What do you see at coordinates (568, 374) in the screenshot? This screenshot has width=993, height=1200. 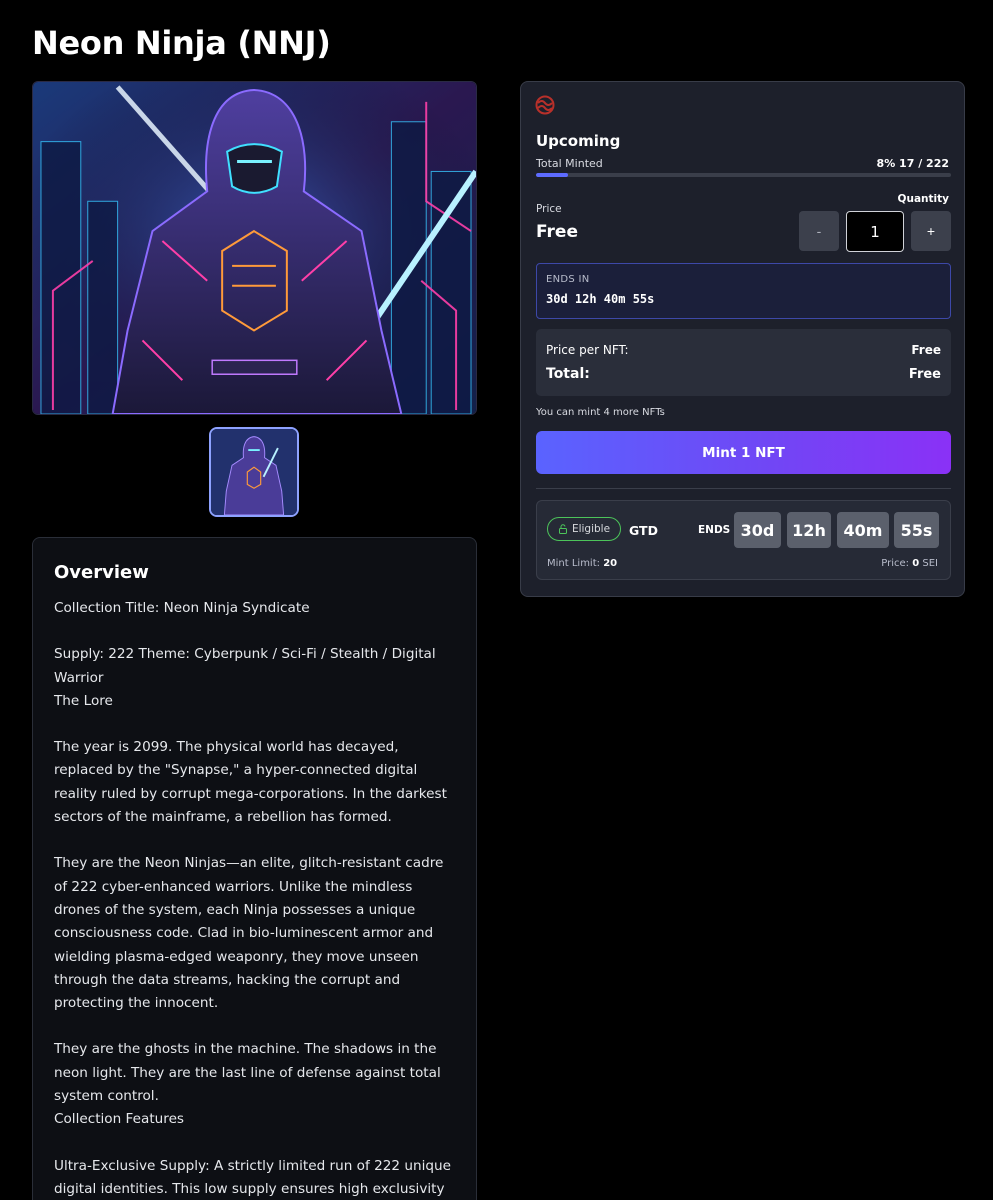 I see `total-label: Total:` at bounding box center [568, 374].